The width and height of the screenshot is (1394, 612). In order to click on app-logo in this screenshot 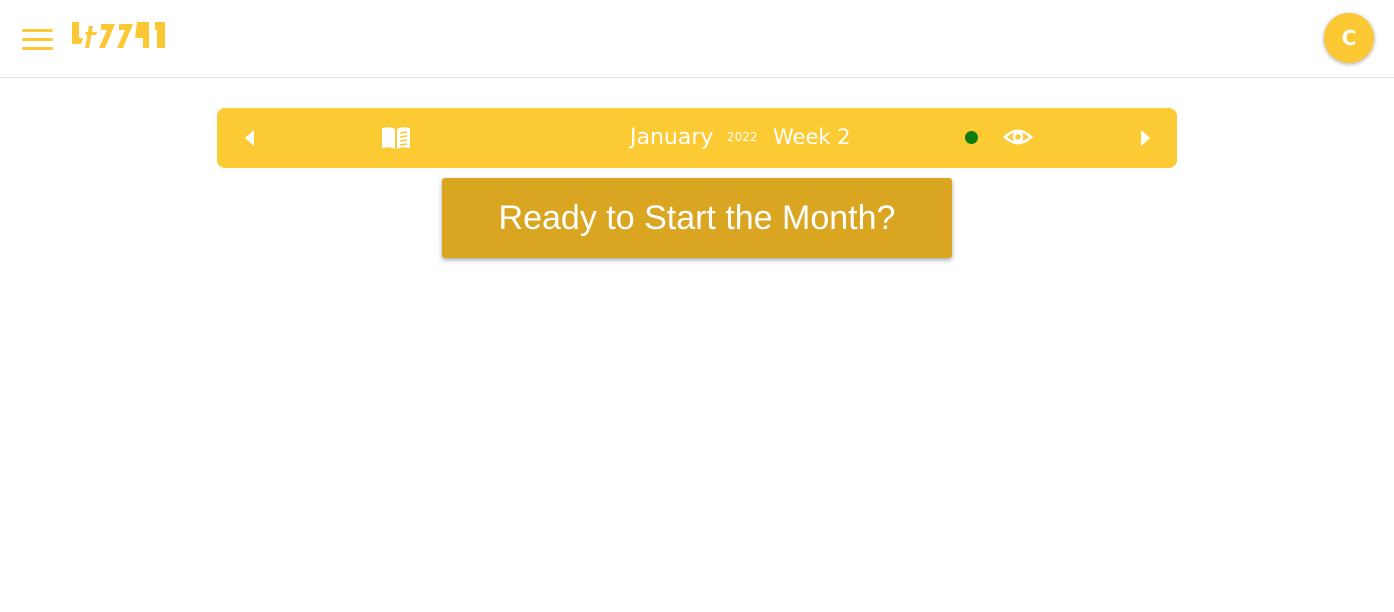, I will do `click(119, 35)`.